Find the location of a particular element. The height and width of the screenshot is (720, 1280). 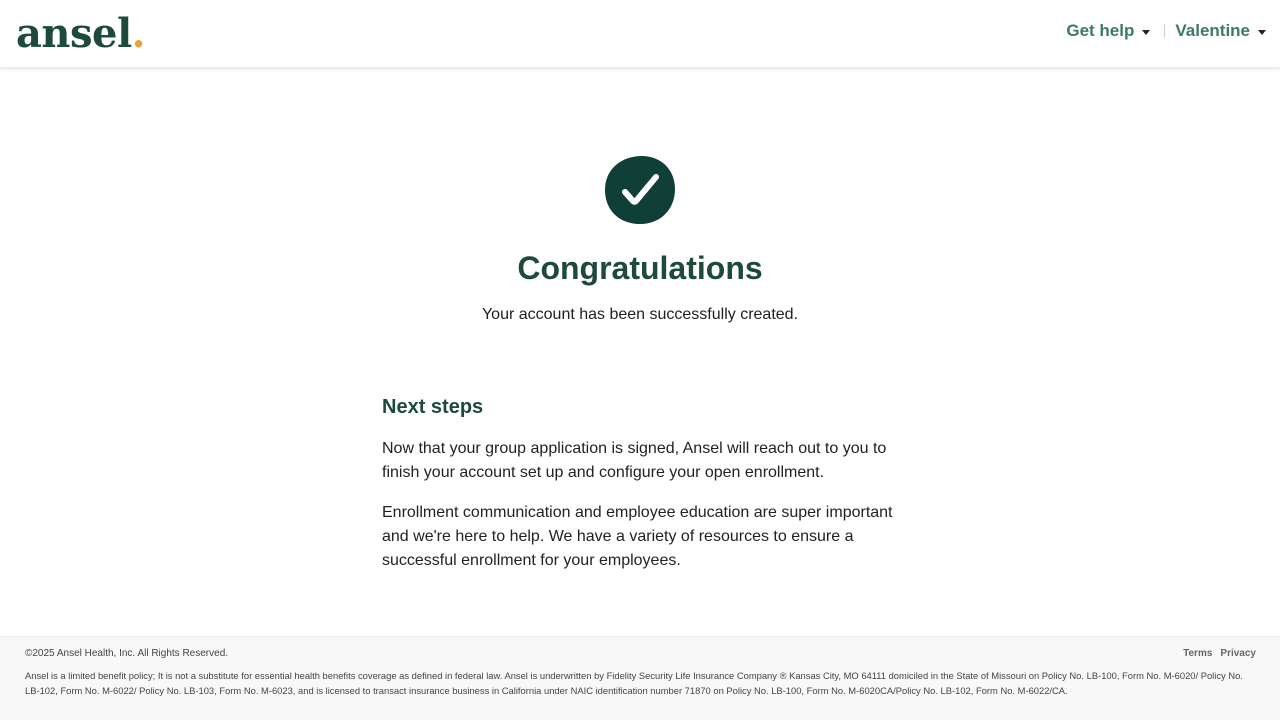

next-steps-heading: Next steps is located at coordinates (433, 407).